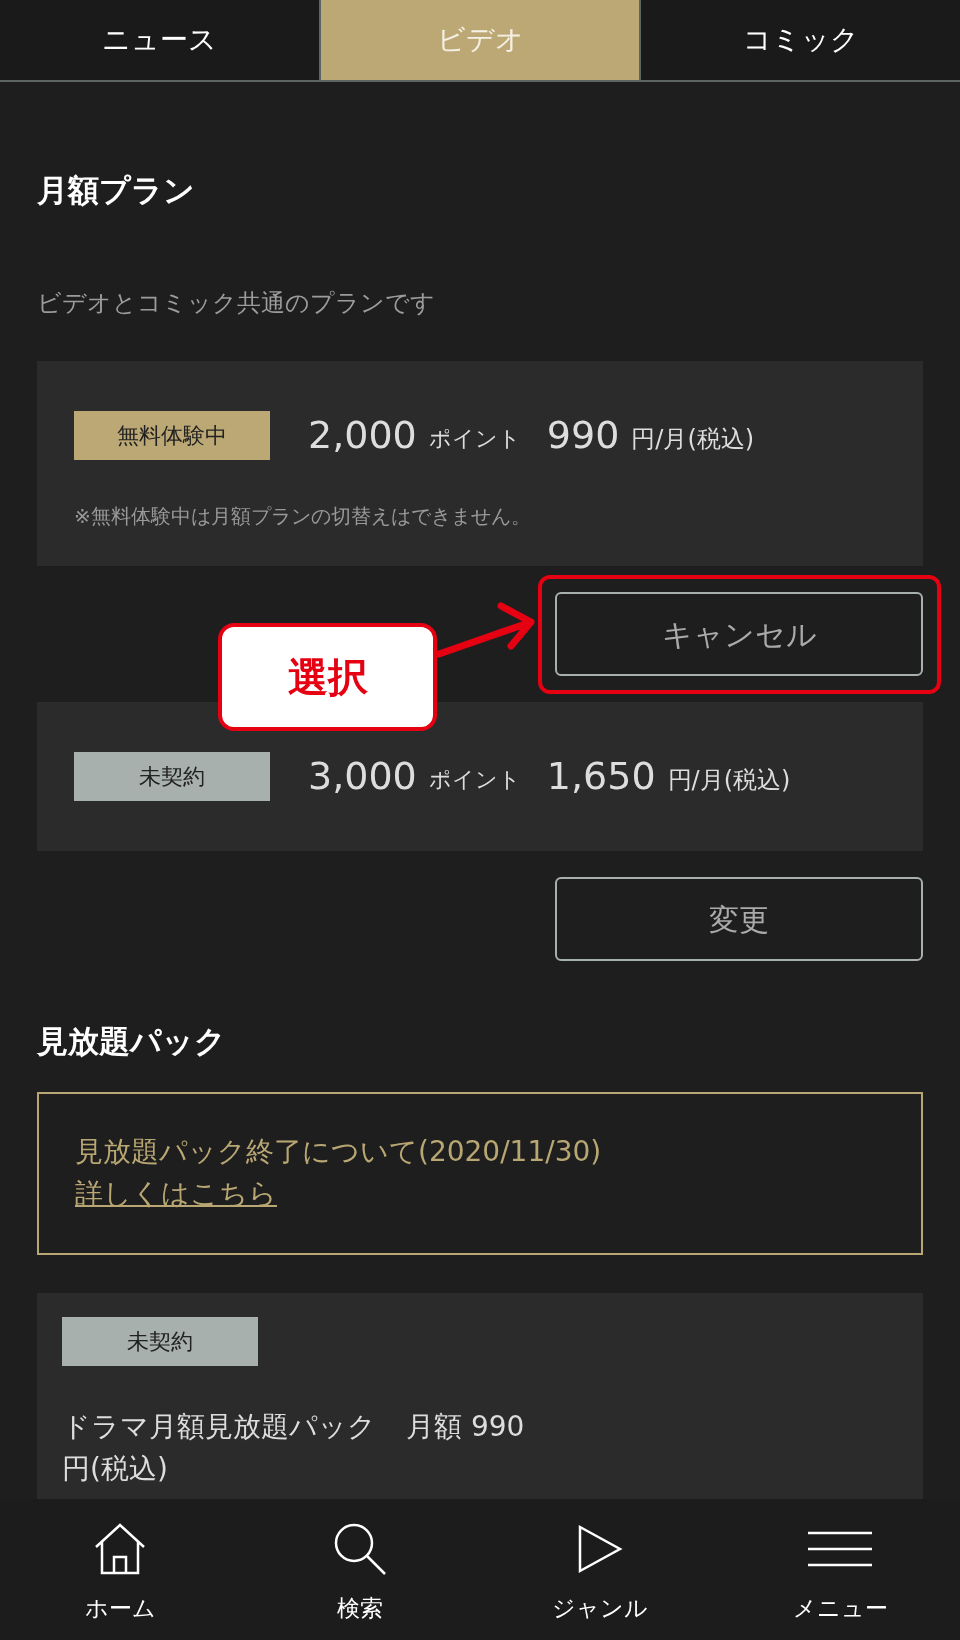 Image resolution: width=960 pixels, height=1640 pixels. Describe the element at coordinates (360, 1549) in the screenshot. I see `search-icon` at that location.